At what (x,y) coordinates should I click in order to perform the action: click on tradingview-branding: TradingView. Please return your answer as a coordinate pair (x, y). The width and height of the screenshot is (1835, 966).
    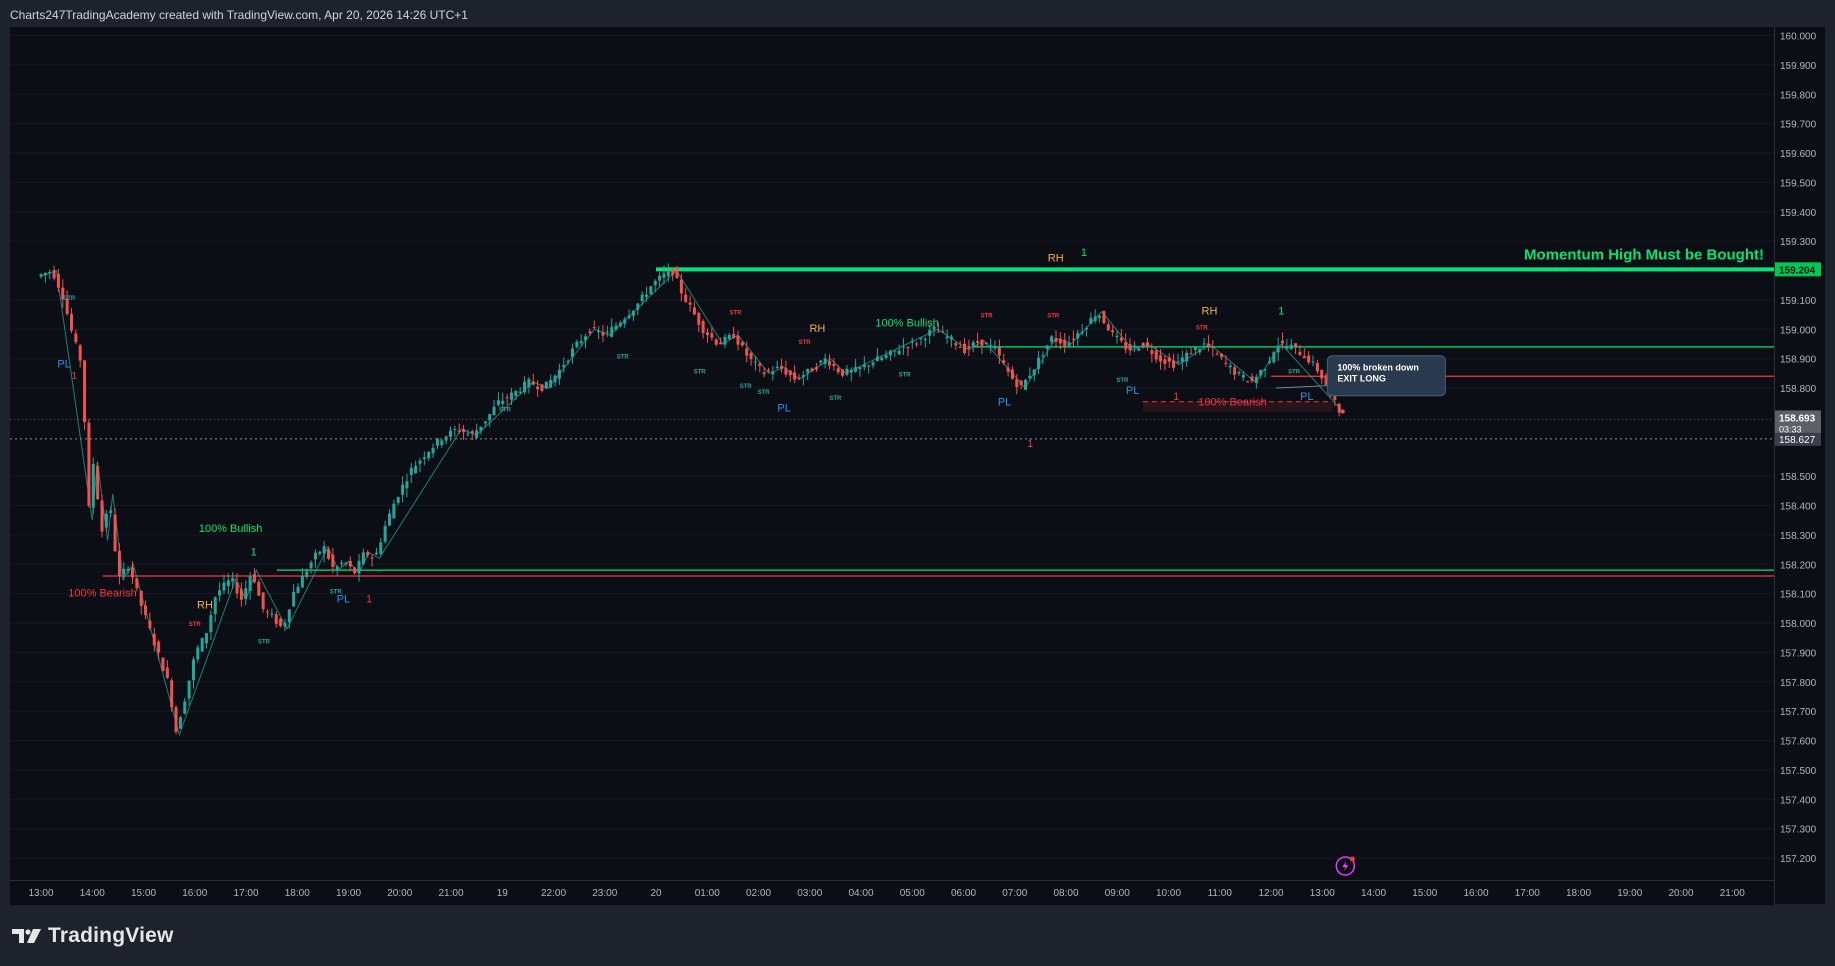
    Looking at the image, I should click on (93, 936).